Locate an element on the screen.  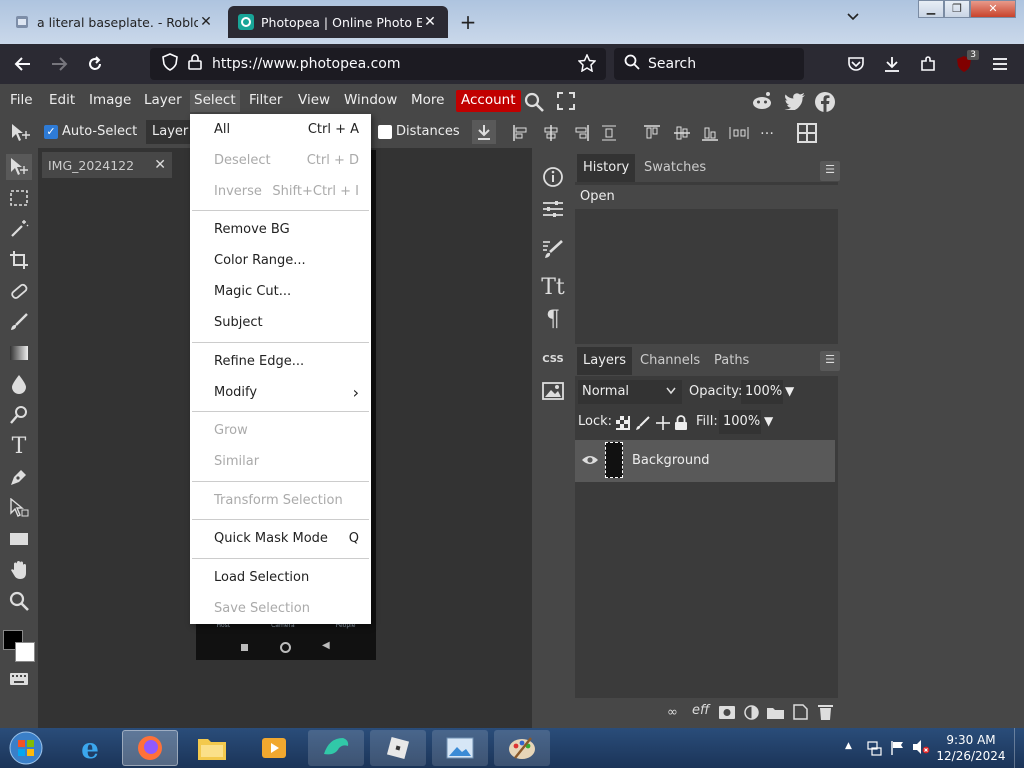
layer-effects-icon: eff is located at coordinates (700, 710).